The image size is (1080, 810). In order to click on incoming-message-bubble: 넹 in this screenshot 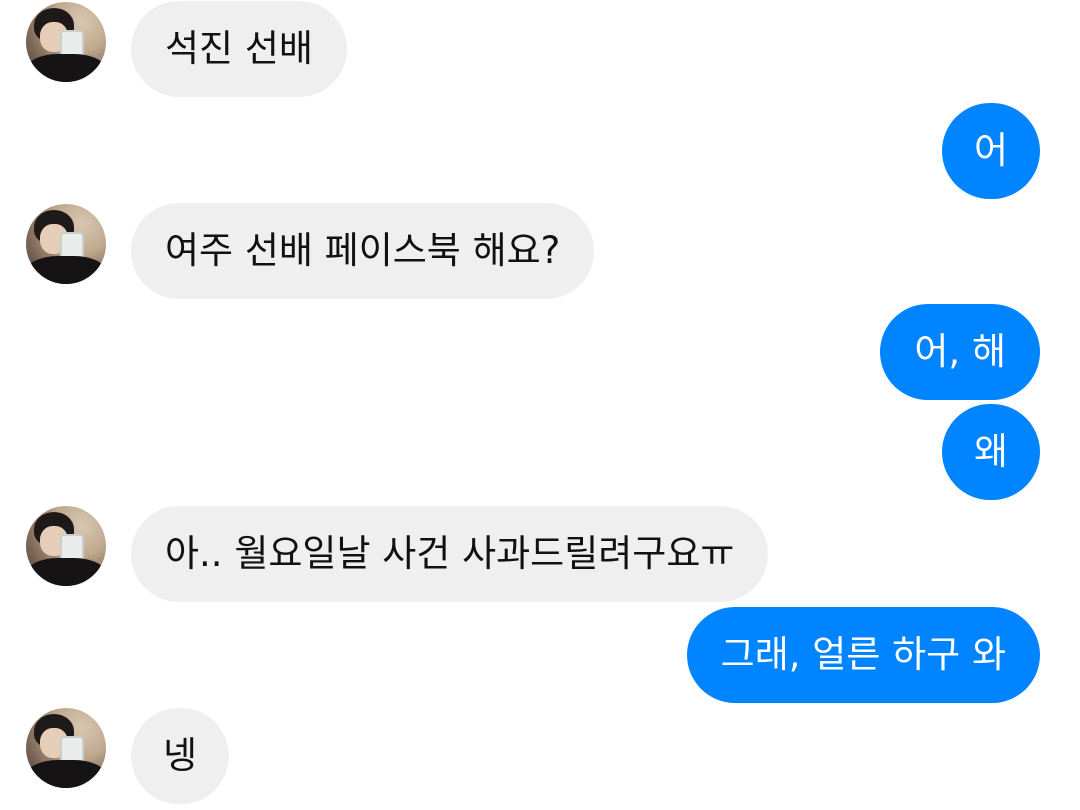, I will do `click(180, 756)`.